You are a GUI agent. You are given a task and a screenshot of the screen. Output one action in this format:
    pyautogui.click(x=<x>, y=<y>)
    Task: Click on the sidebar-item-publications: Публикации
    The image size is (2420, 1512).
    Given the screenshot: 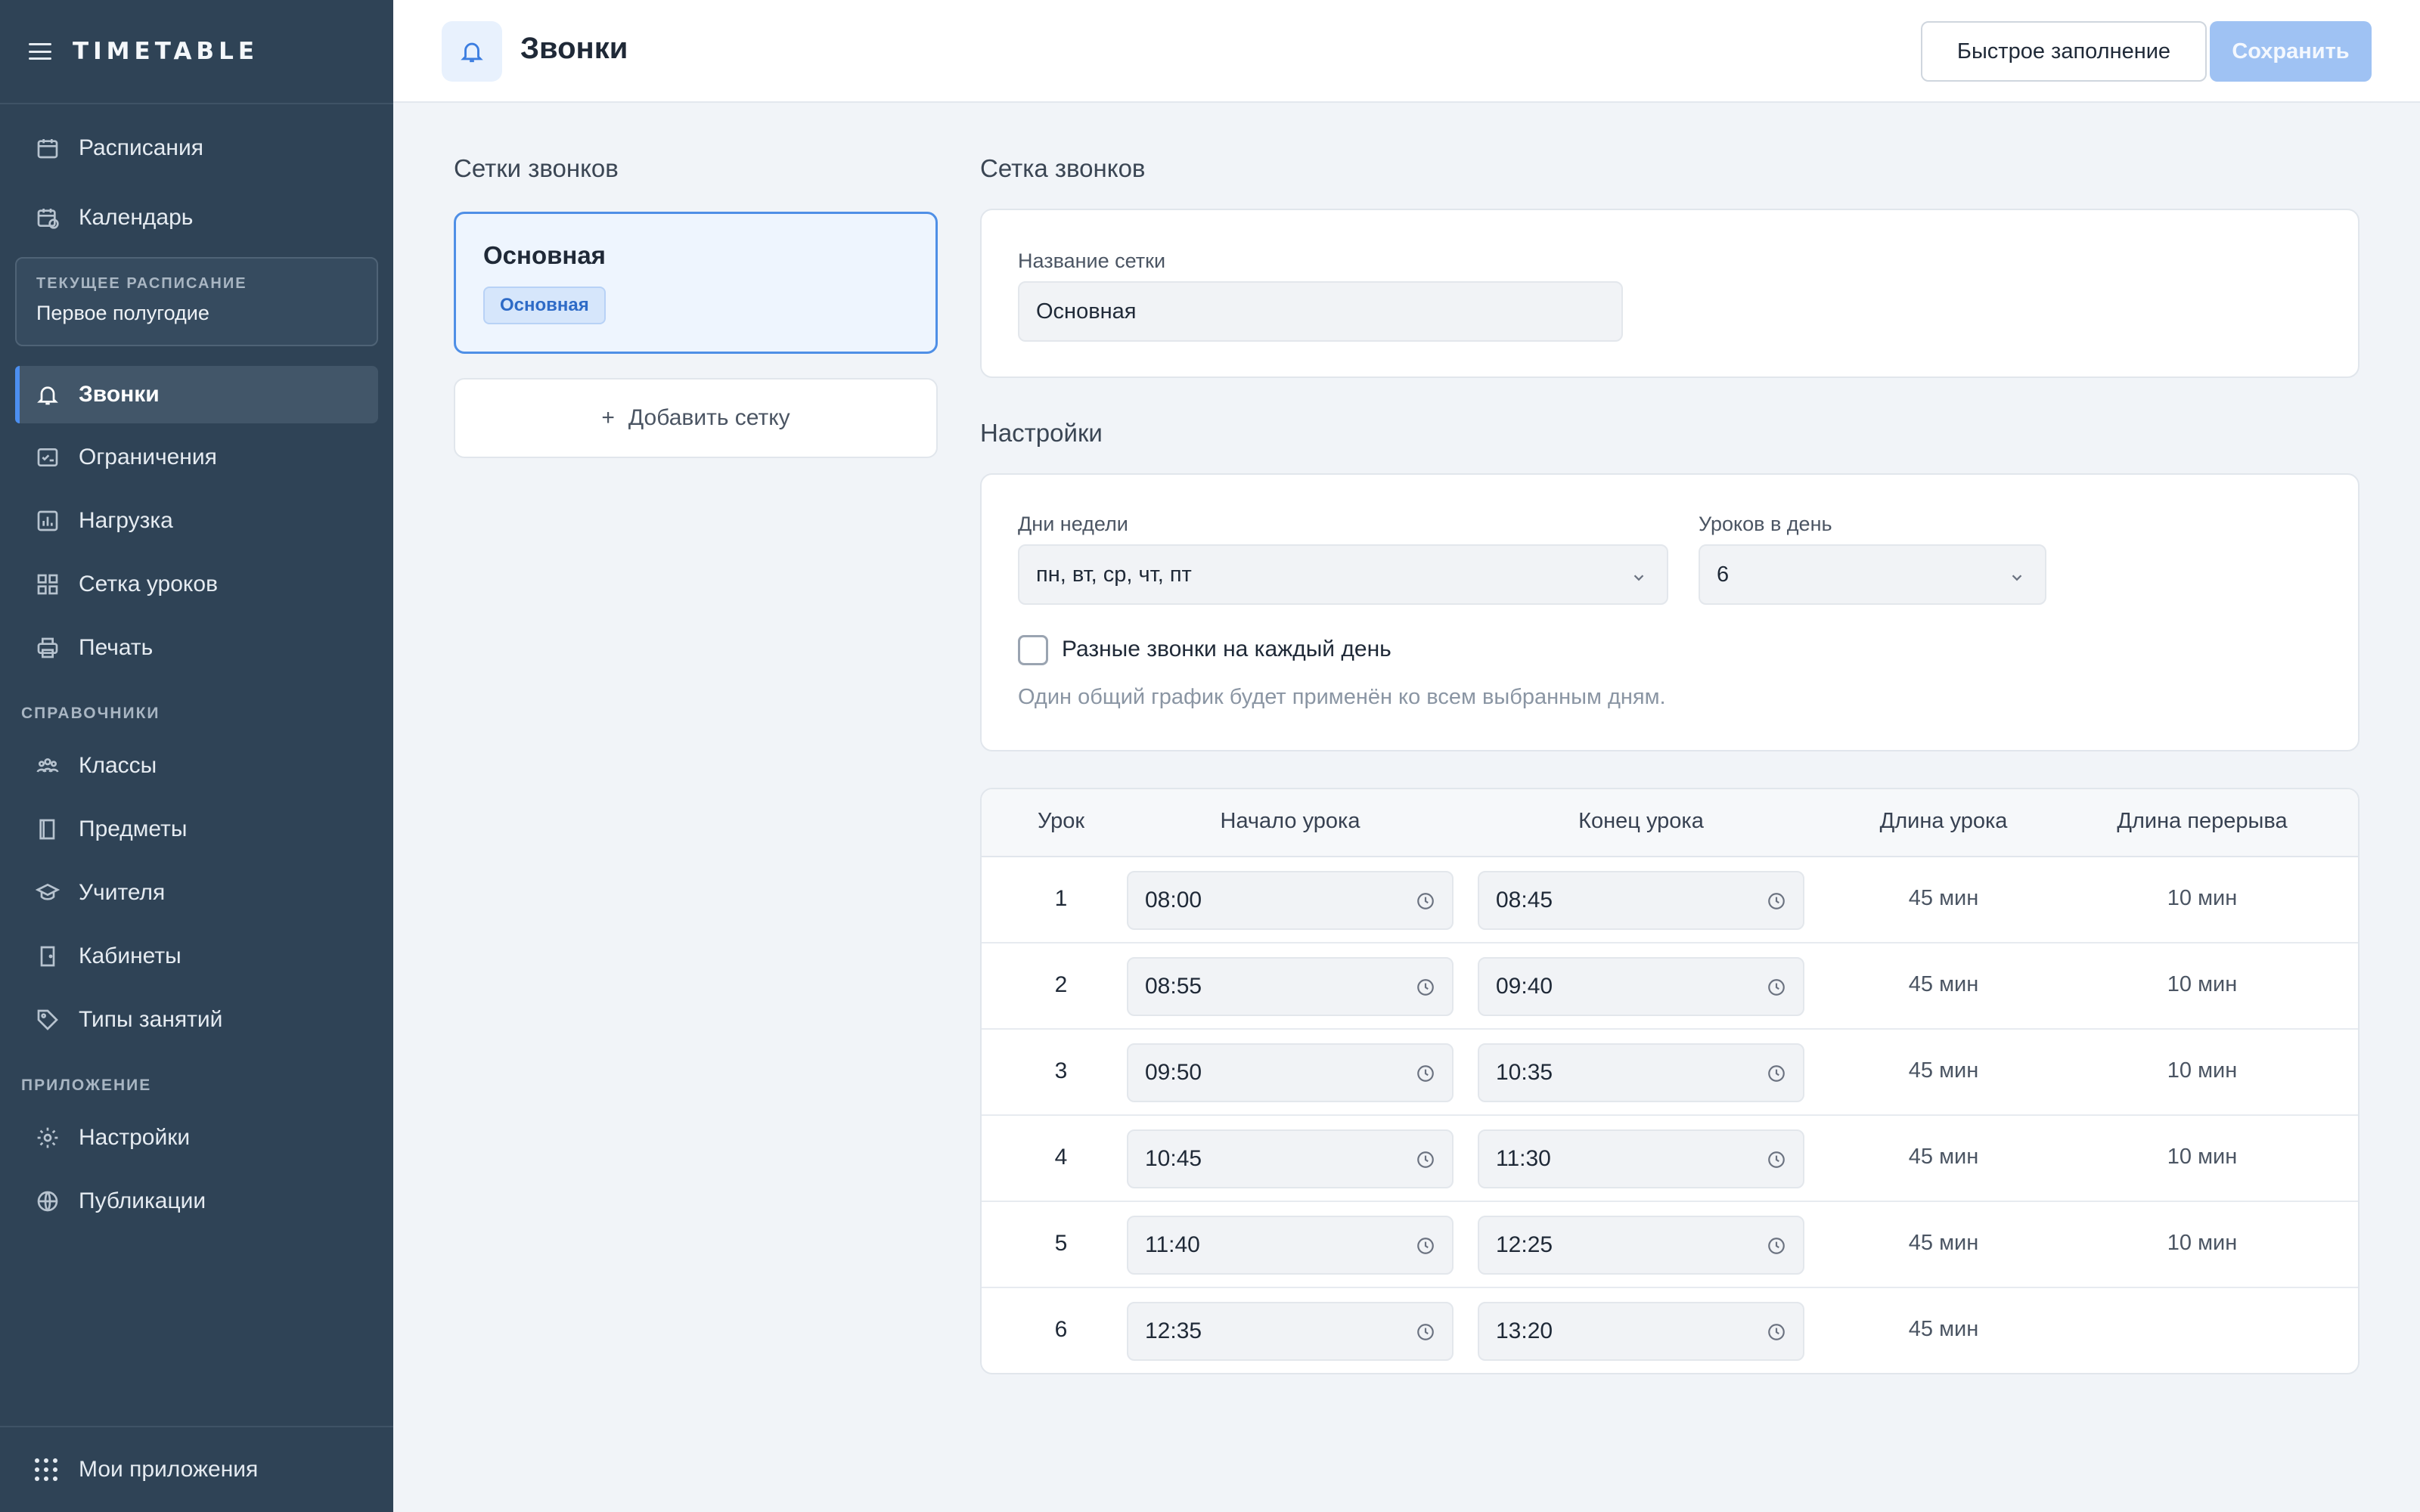 What is the action you would take?
    pyautogui.click(x=196, y=1201)
    